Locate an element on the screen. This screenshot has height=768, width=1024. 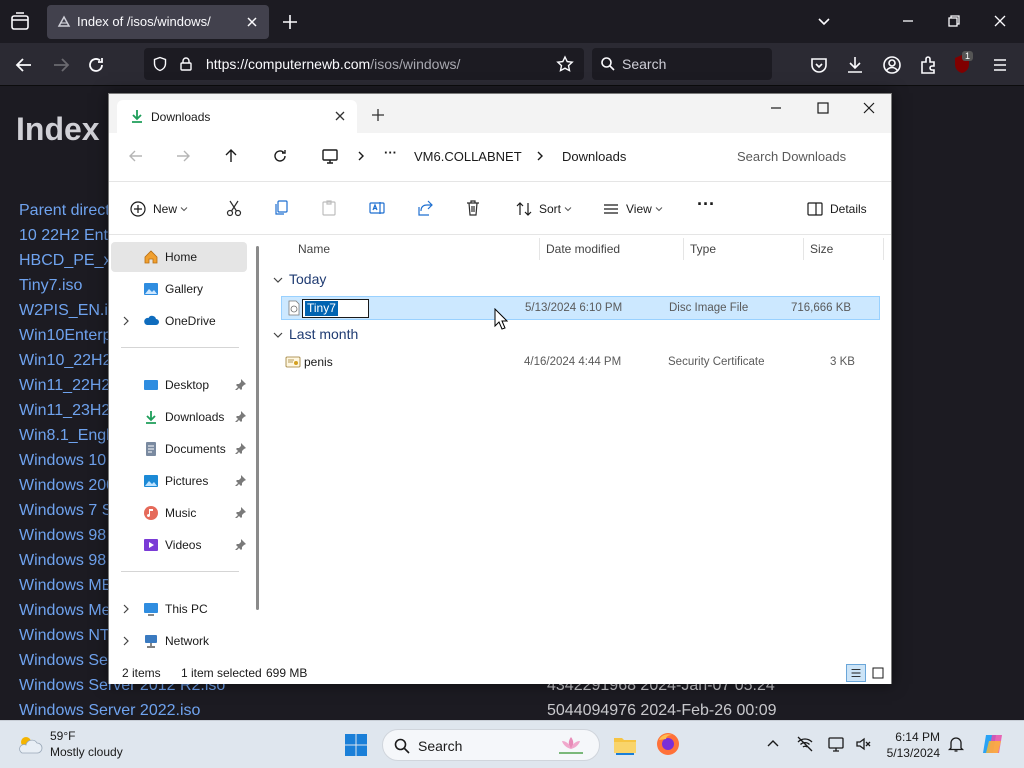
nav-item-music: Music is located at coordinates (179, 513).